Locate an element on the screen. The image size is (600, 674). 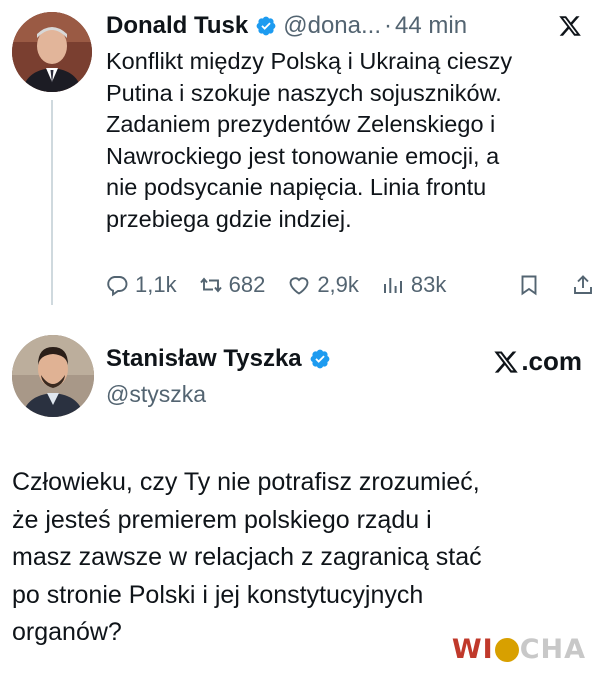
author-name: Donald Tusk is located at coordinates (177, 26).